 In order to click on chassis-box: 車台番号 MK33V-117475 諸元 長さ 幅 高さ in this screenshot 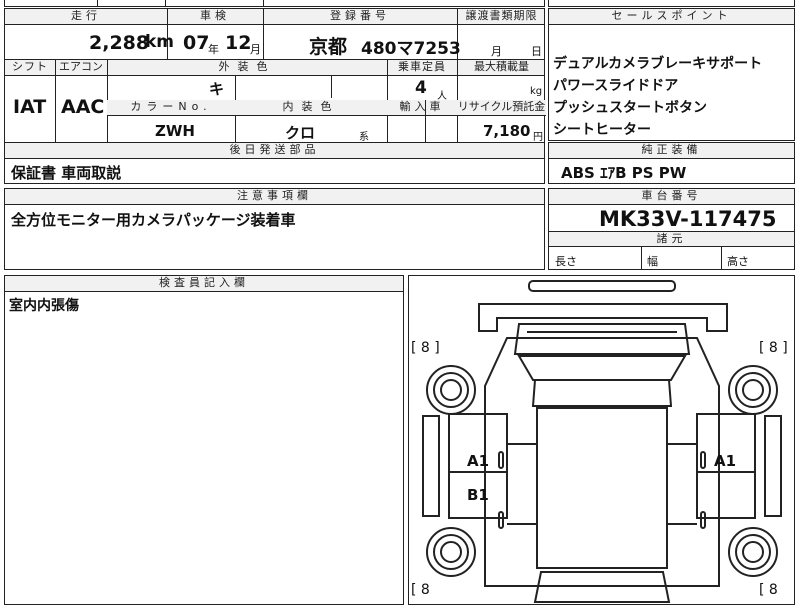, I will do `click(671, 229)`.